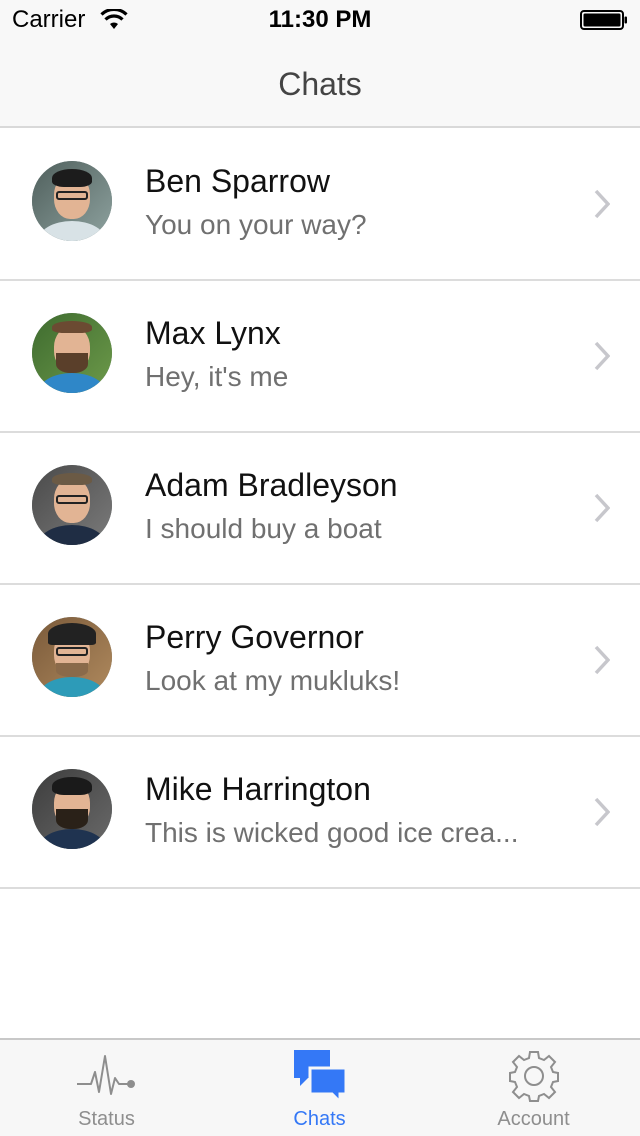  I want to click on clock: 11:30 PM, so click(320, 19).